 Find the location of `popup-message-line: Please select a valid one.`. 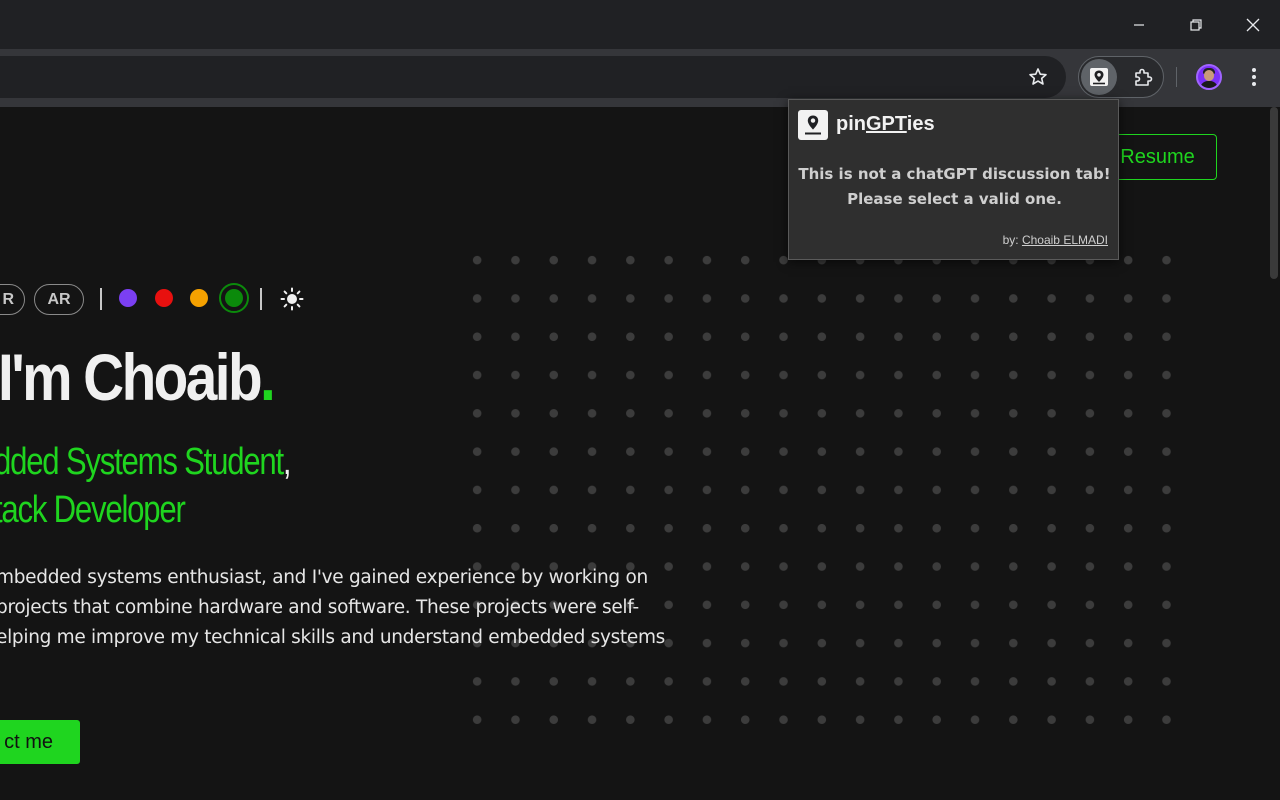

popup-message-line: Please select a valid one. is located at coordinates (954, 199).